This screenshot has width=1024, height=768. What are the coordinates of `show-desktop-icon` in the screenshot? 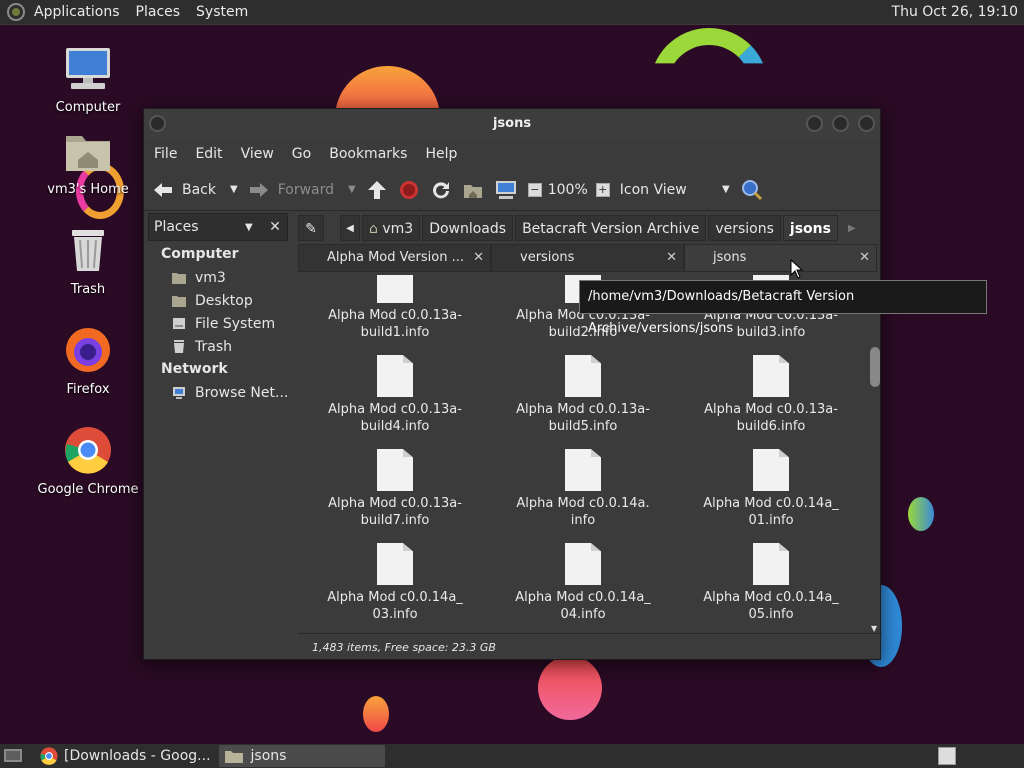 It's located at (14, 756).